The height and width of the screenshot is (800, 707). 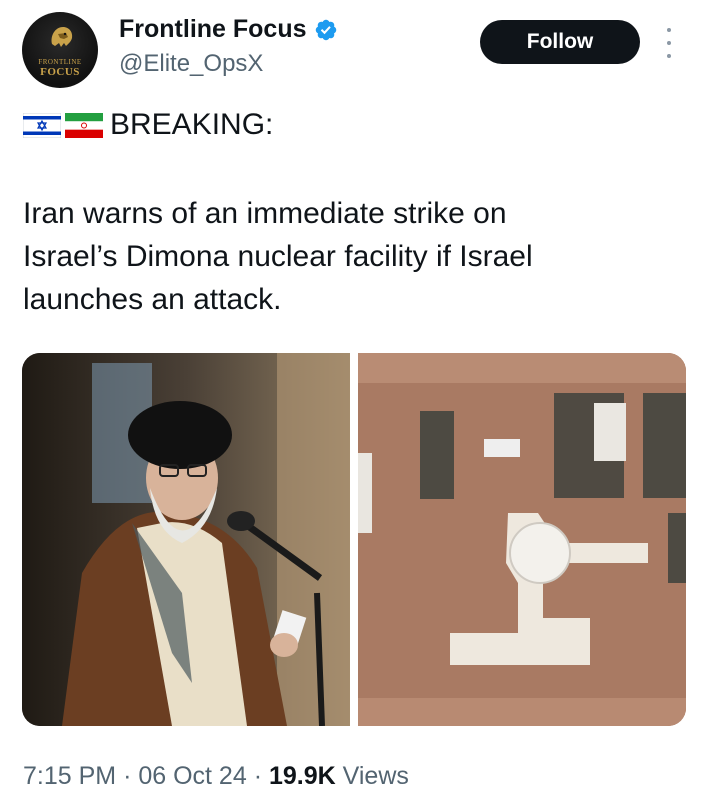 I want to click on tweet-text-line: launches an attack., so click(x=152, y=299).